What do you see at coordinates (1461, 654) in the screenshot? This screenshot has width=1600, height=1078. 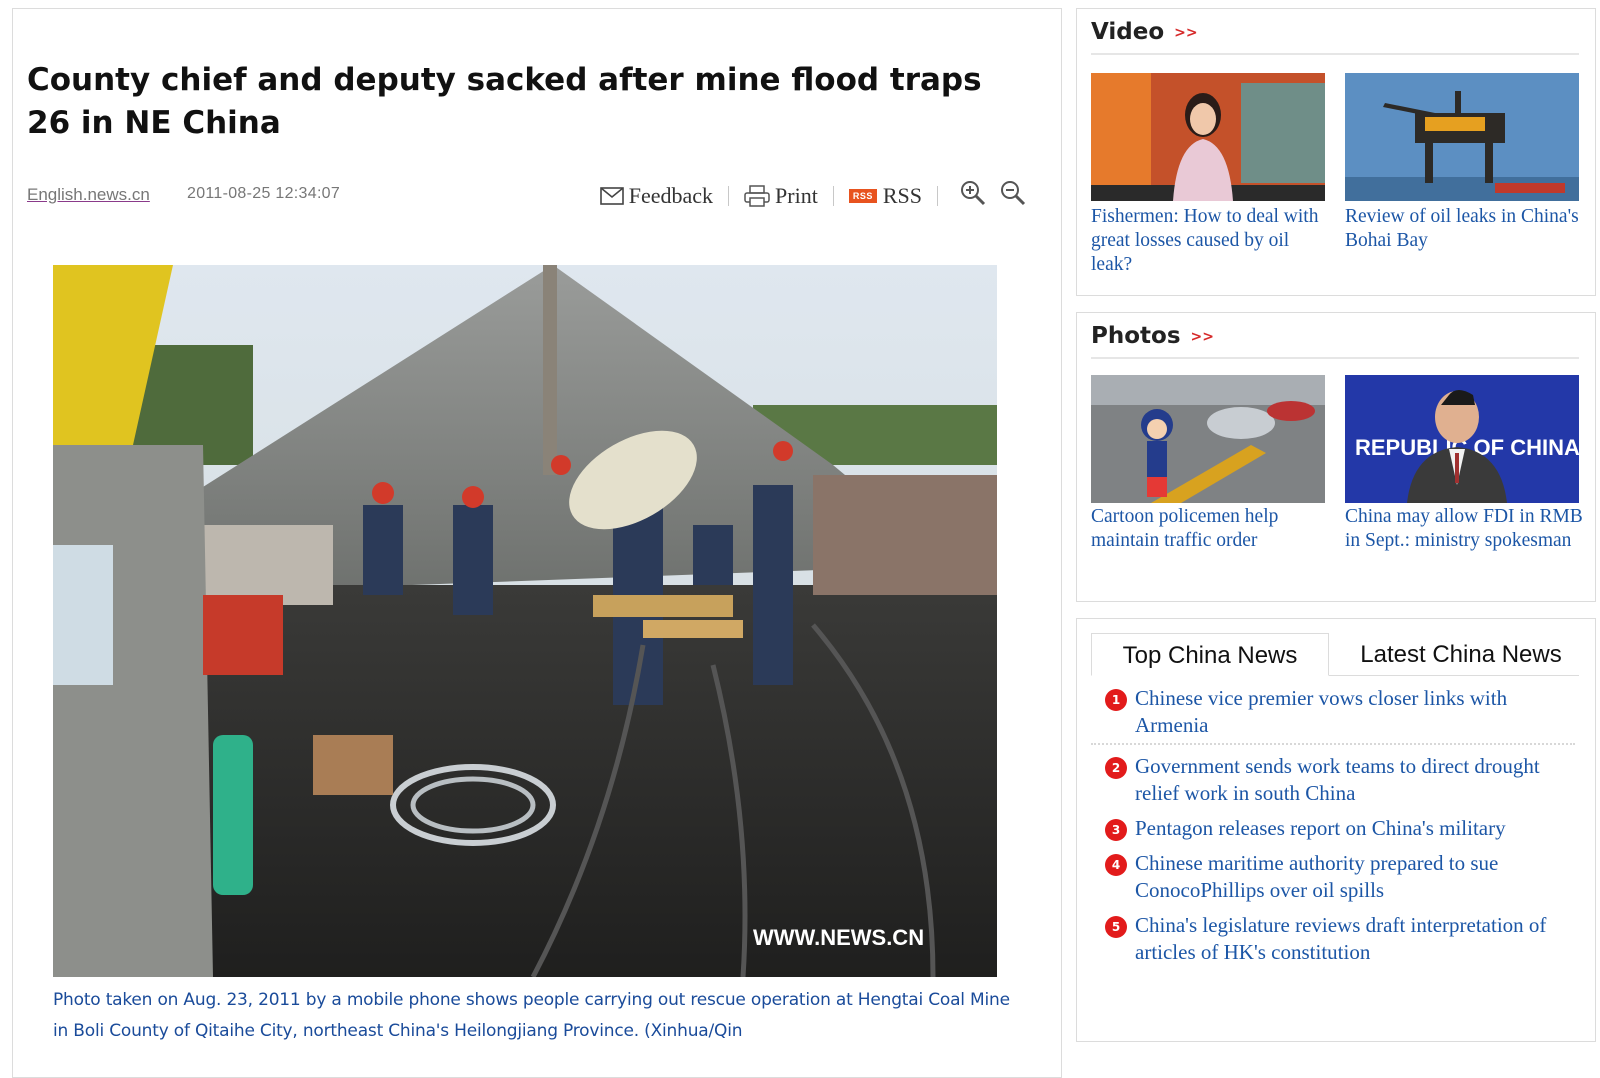 I see `tab-latest-china-news: Latest China News` at bounding box center [1461, 654].